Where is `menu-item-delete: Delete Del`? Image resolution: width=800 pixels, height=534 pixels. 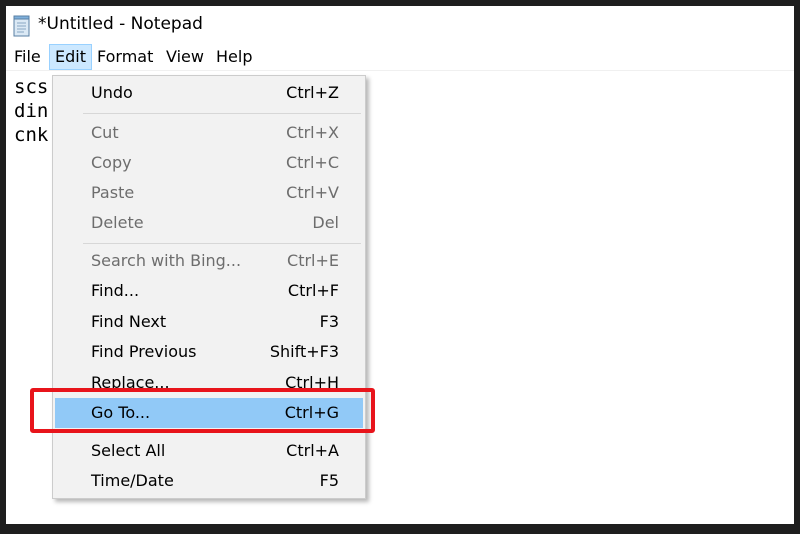 menu-item-delete: Delete Del is located at coordinates (209, 223).